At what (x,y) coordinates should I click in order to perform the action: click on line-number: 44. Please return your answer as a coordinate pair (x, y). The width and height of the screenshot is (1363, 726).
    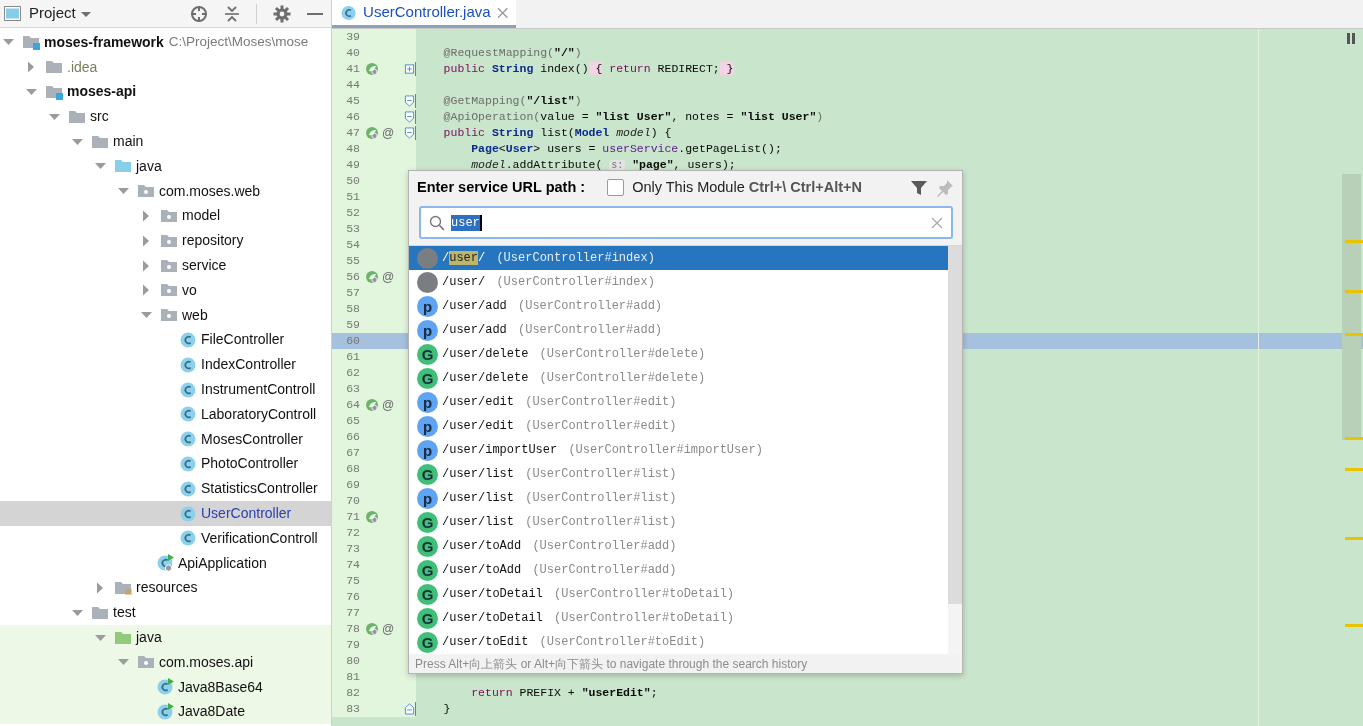
    Looking at the image, I should click on (352, 85).